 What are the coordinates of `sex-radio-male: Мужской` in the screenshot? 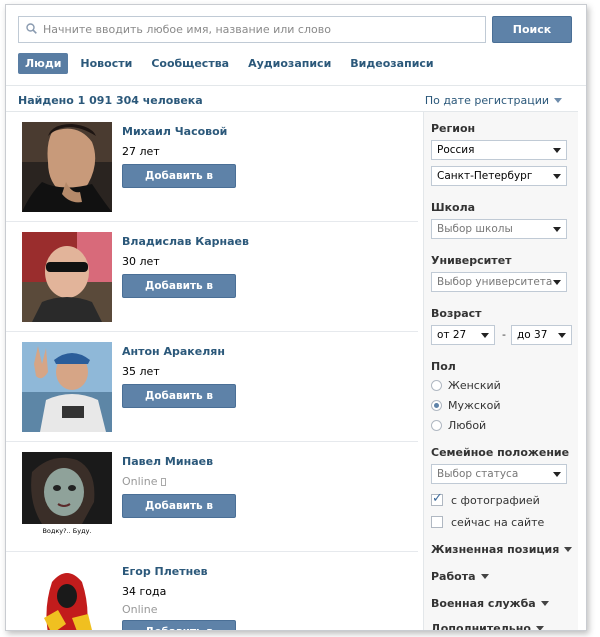 It's located at (465, 405).